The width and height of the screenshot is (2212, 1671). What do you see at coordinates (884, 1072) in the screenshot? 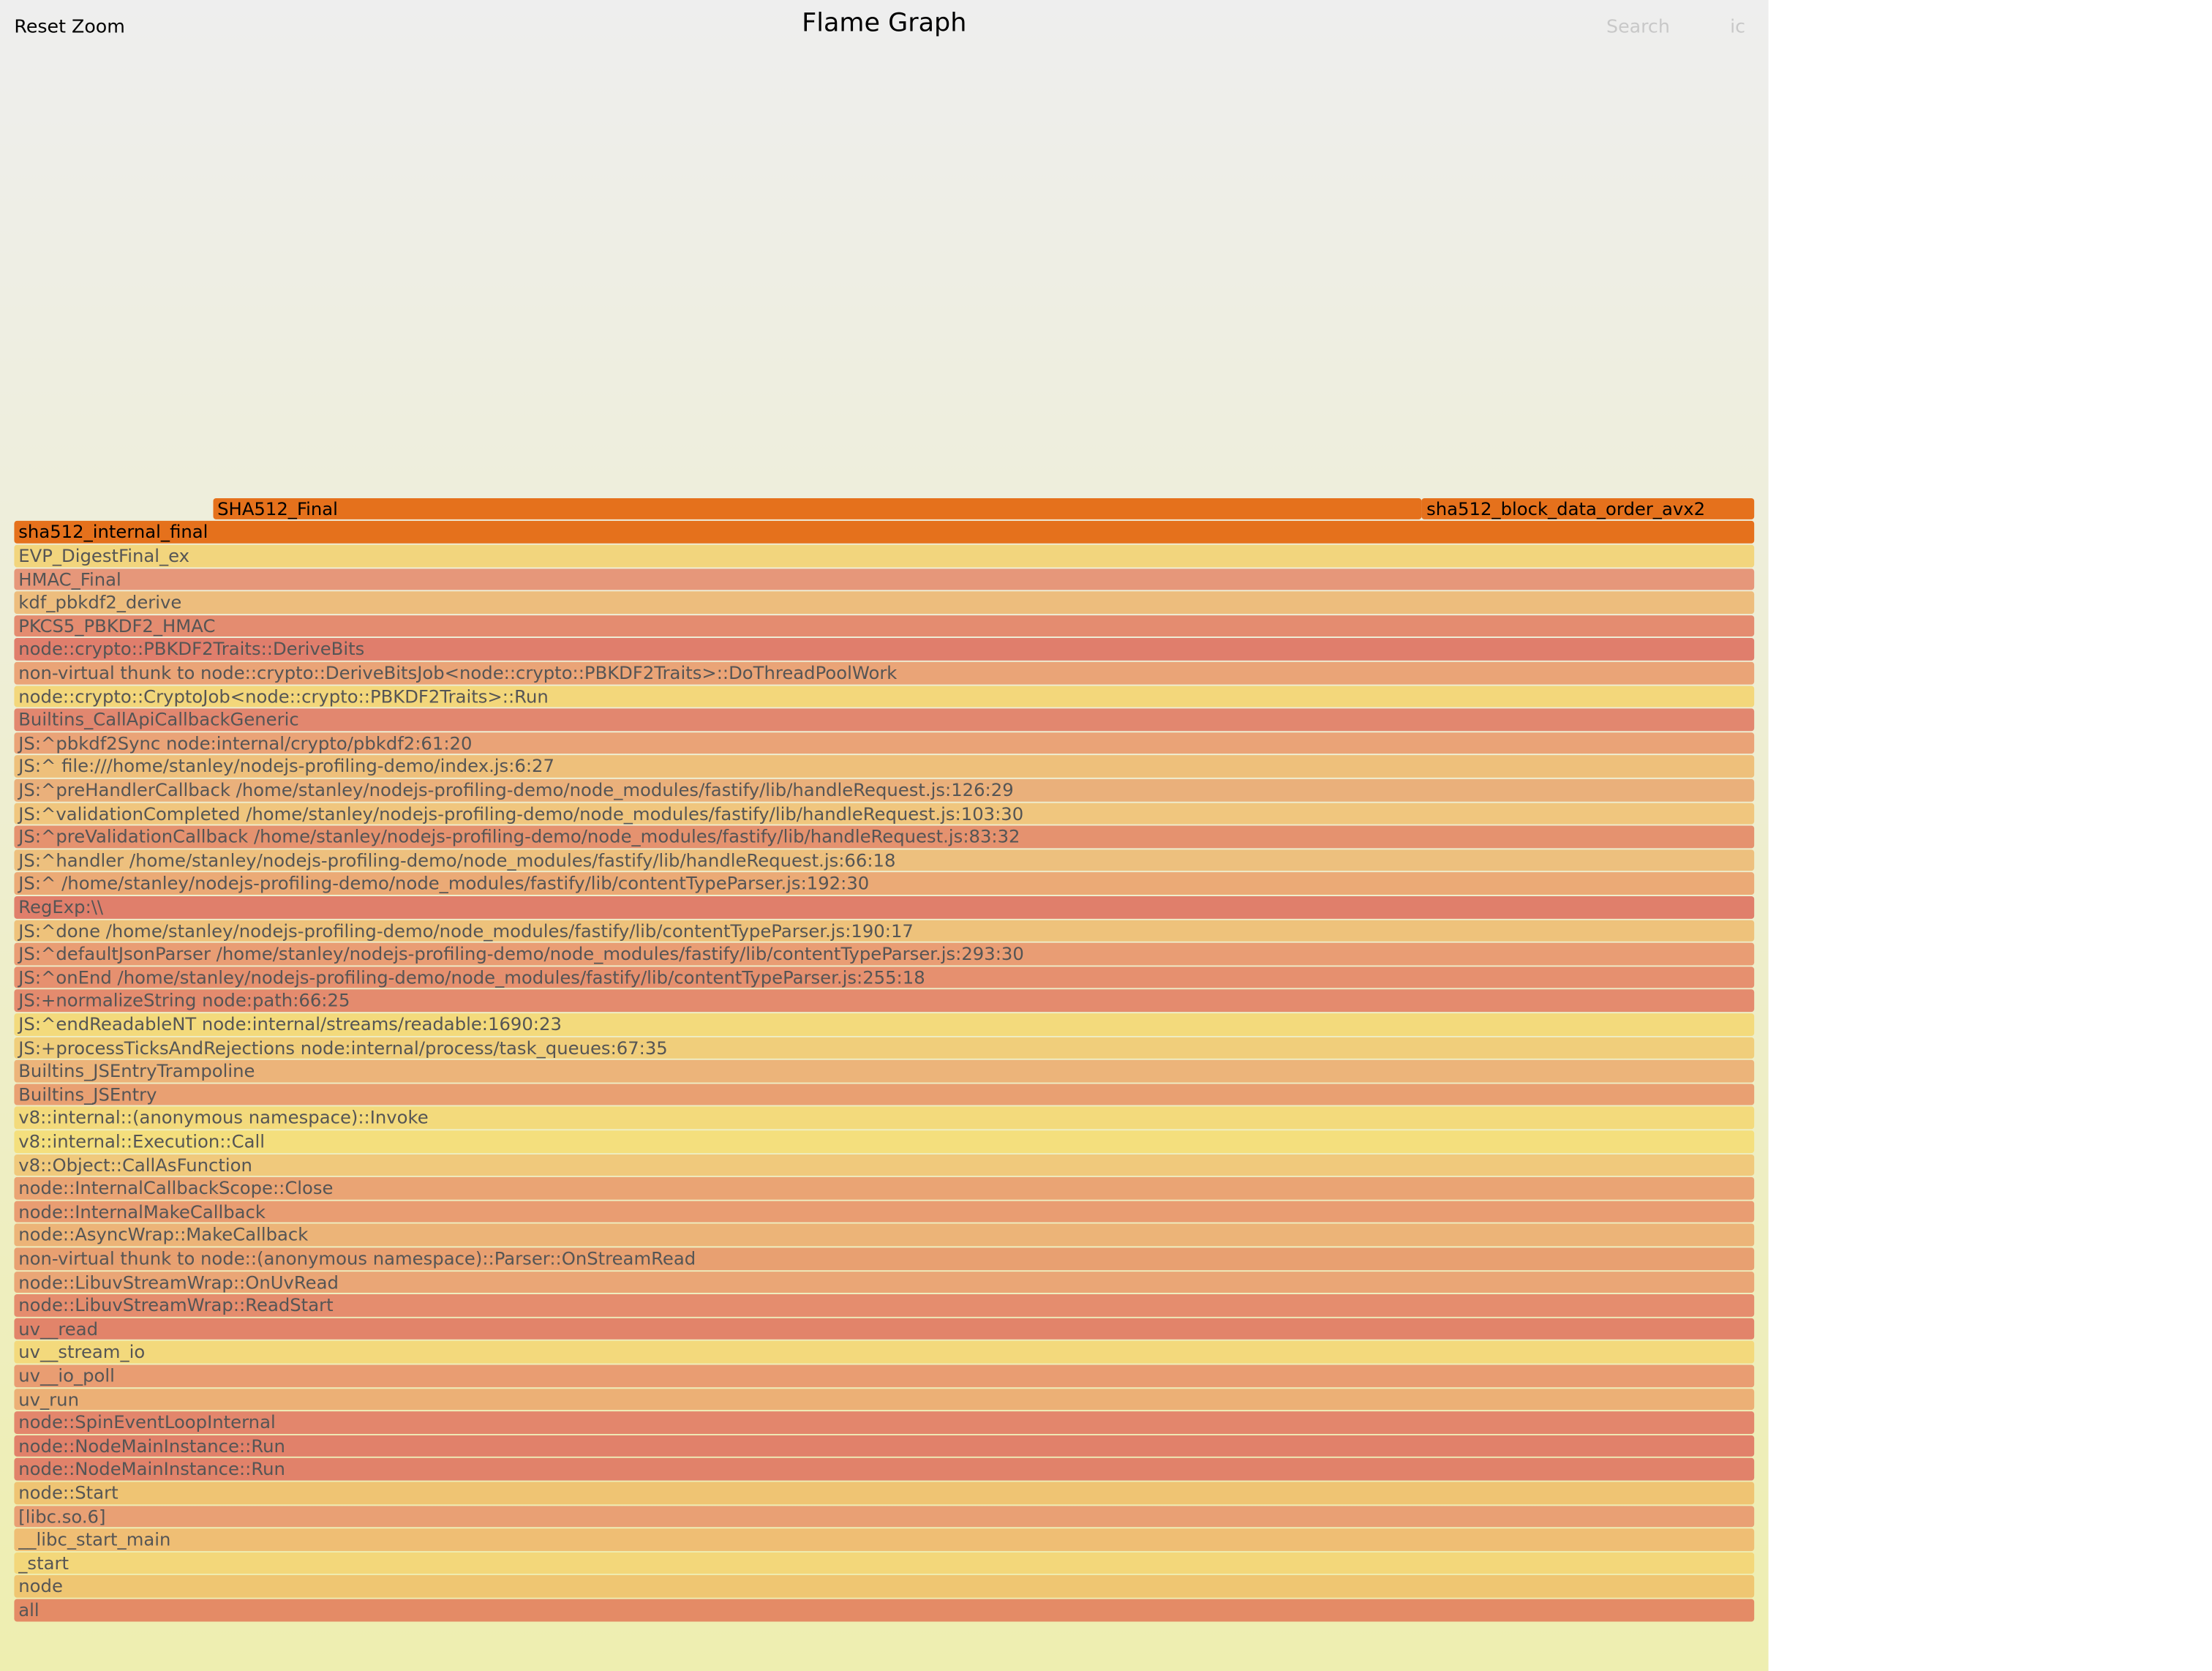
I see `flame-frame: Builtins_JSEntryTrampoline` at bounding box center [884, 1072].